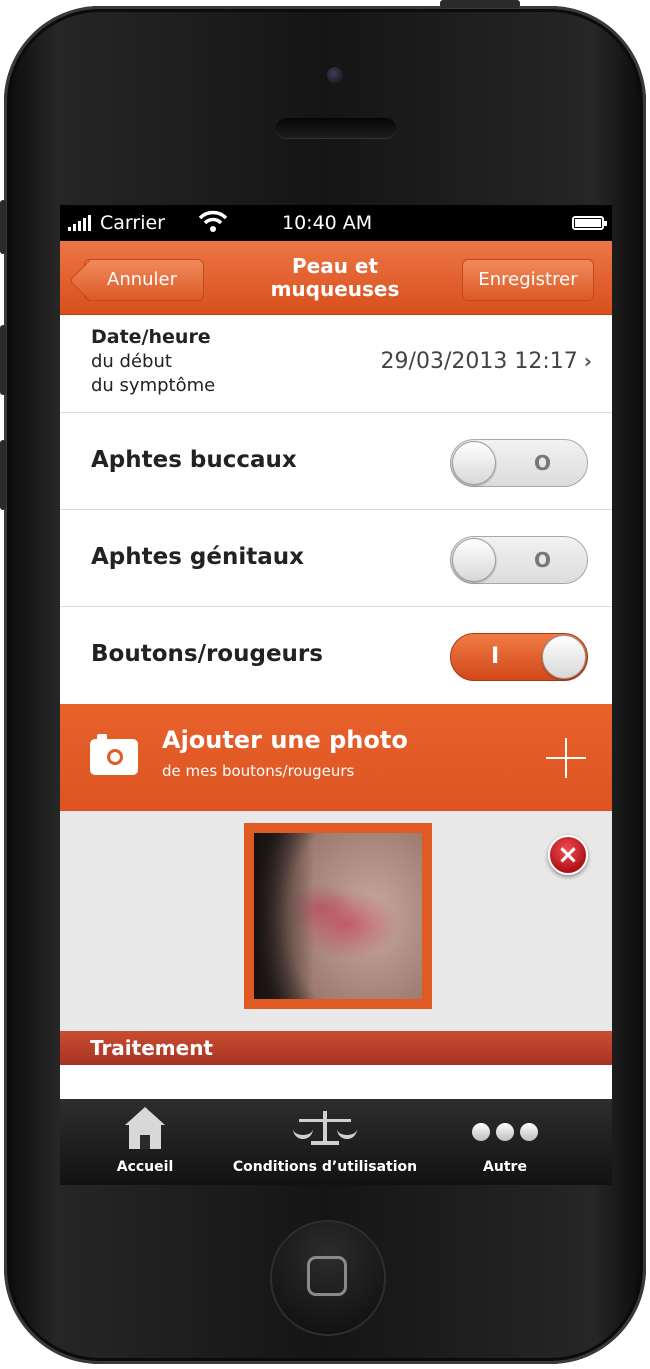 The height and width of the screenshot is (1369, 650). I want to click on toggle-row-aphtes-genitaux: Aphtes génitaux O, so click(336, 558).